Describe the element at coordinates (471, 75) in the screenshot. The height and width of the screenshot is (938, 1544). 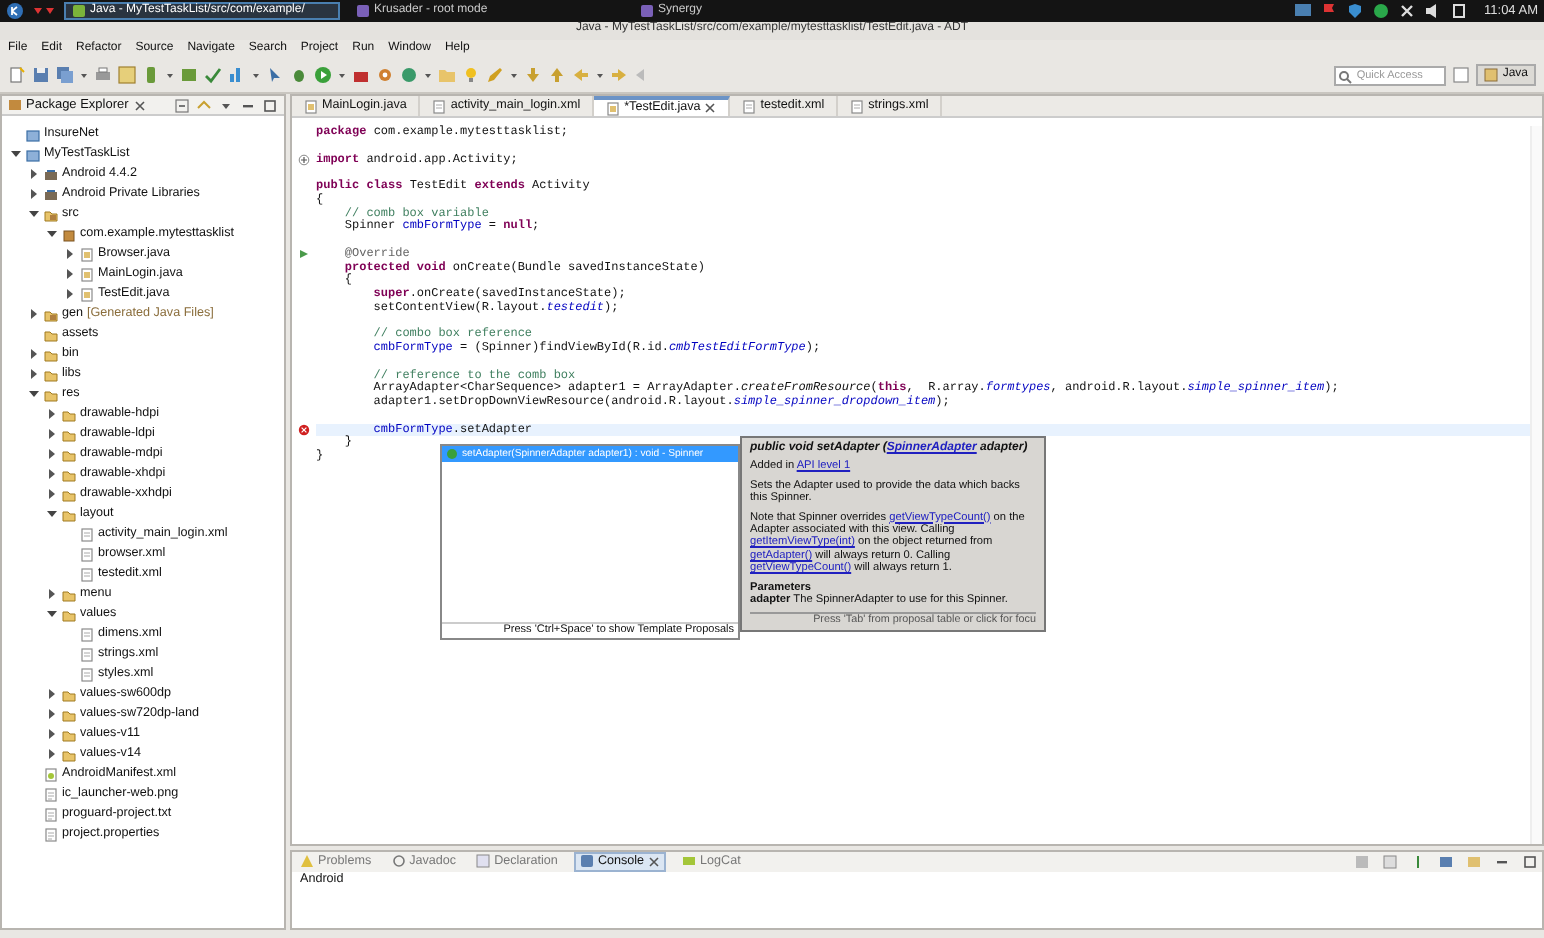
I see `lamp-icon` at that location.